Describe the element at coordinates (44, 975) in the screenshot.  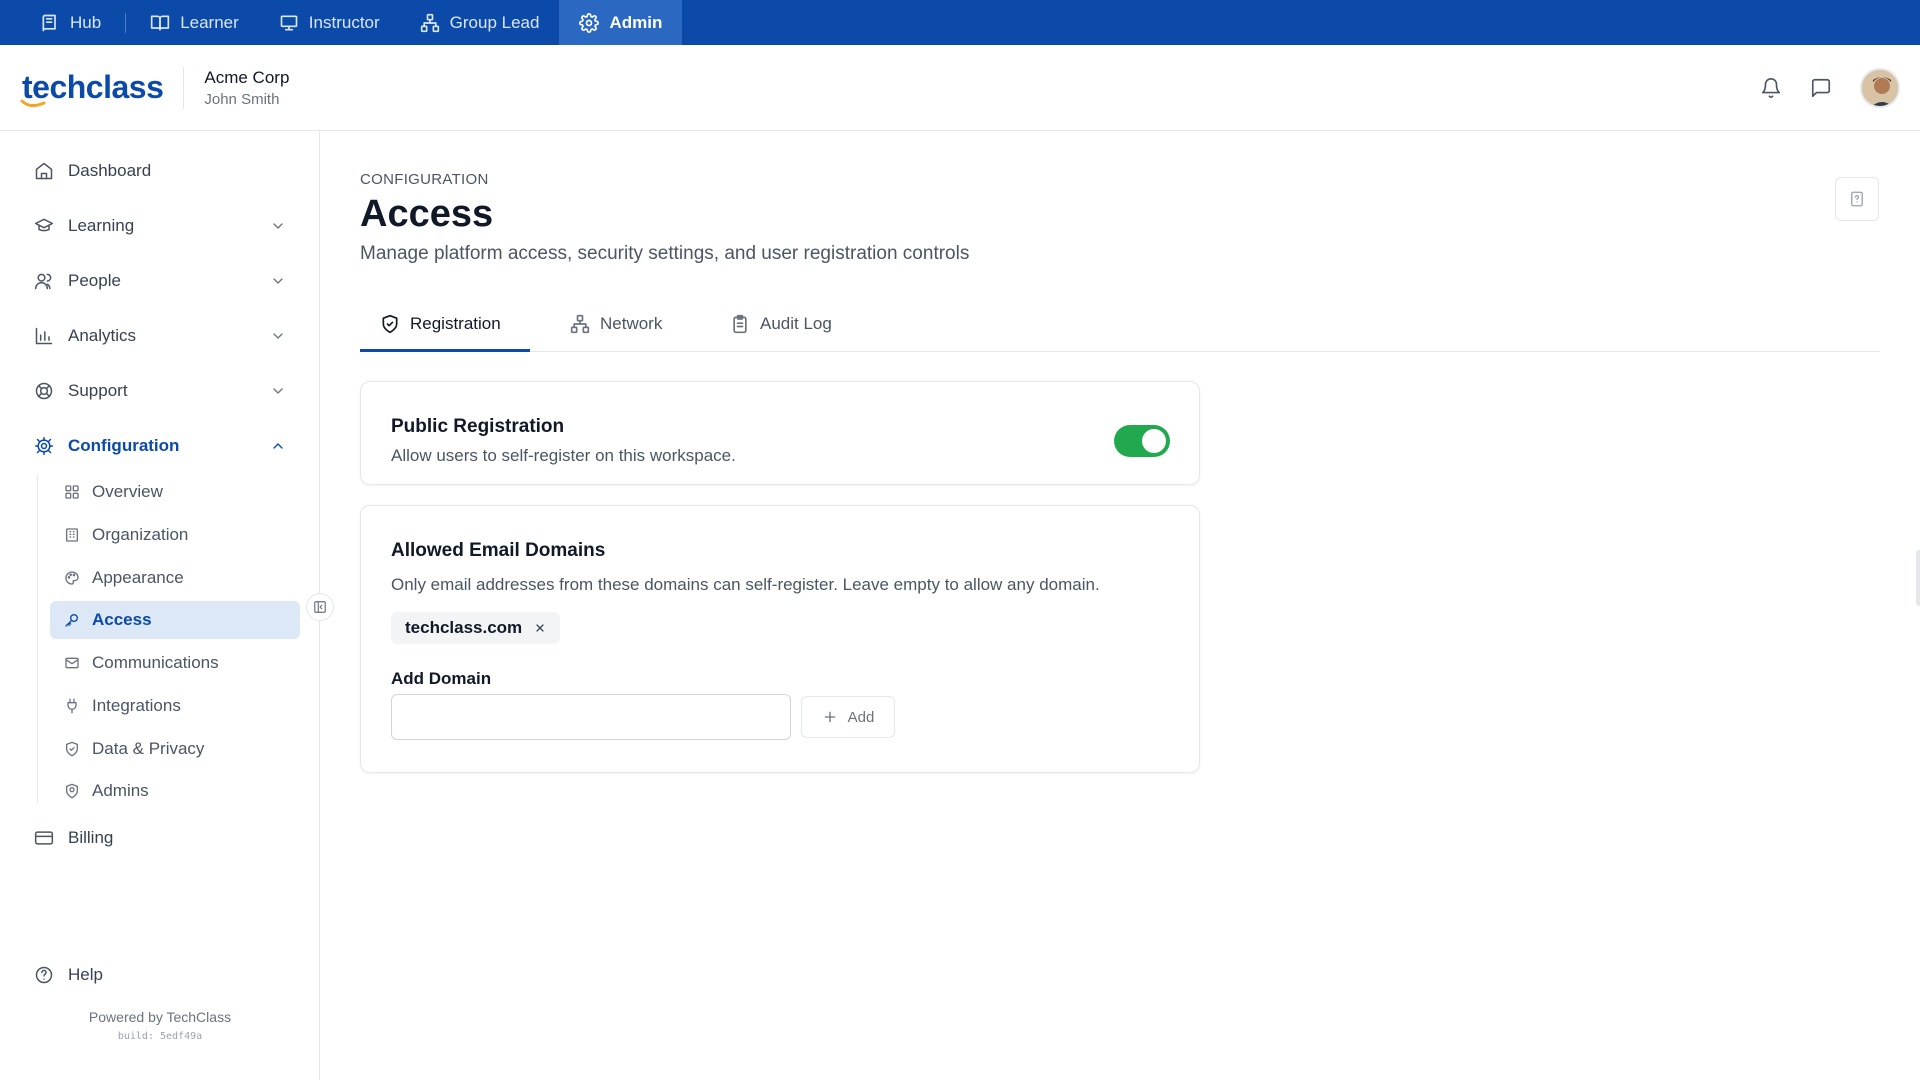
I see `help-circle-icon` at that location.